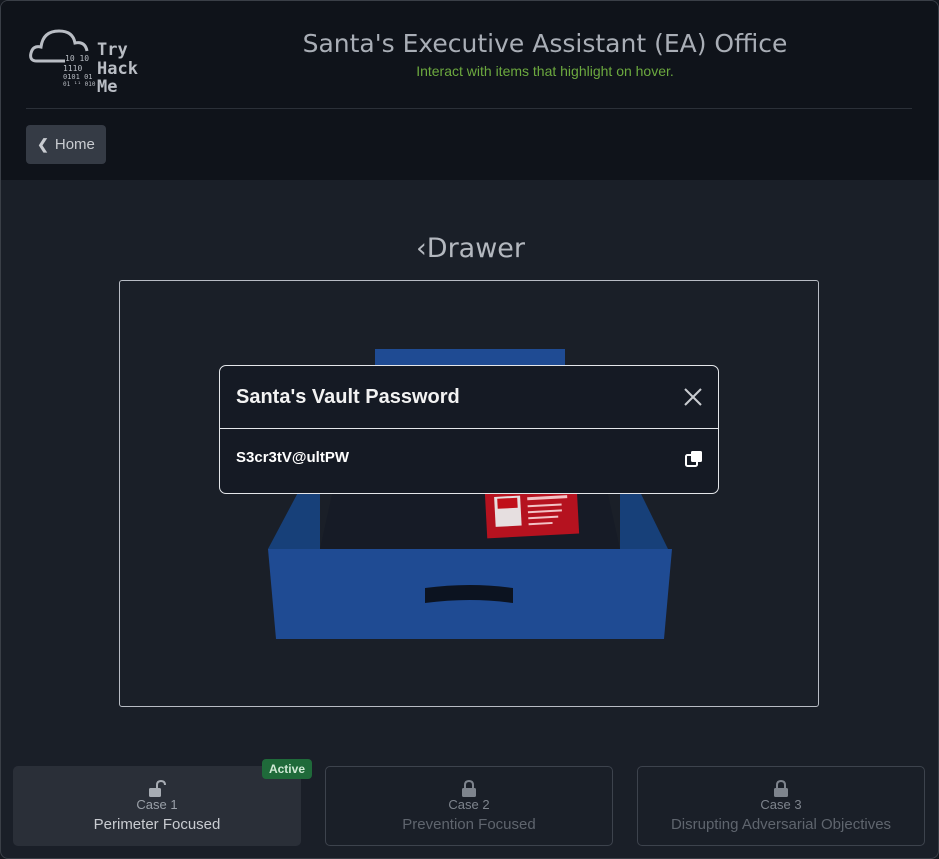  Describe the element at coordinates (117, 69) in the screenshot. I see `logo-line-2: Hack` at that location.